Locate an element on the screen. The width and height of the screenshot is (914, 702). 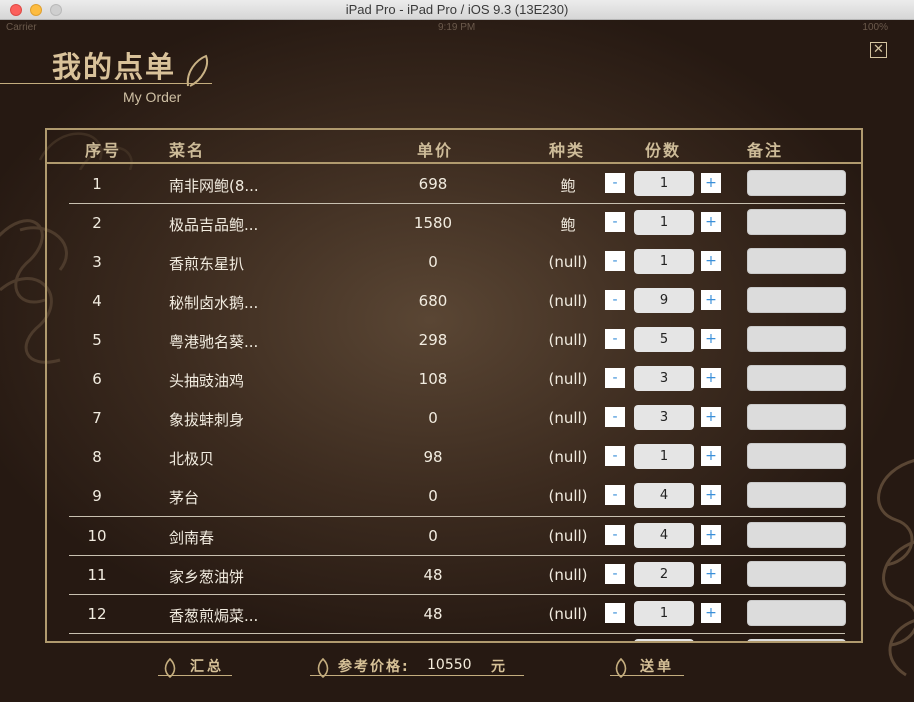
dish-price: 698 is located at coordinates (433, 184).